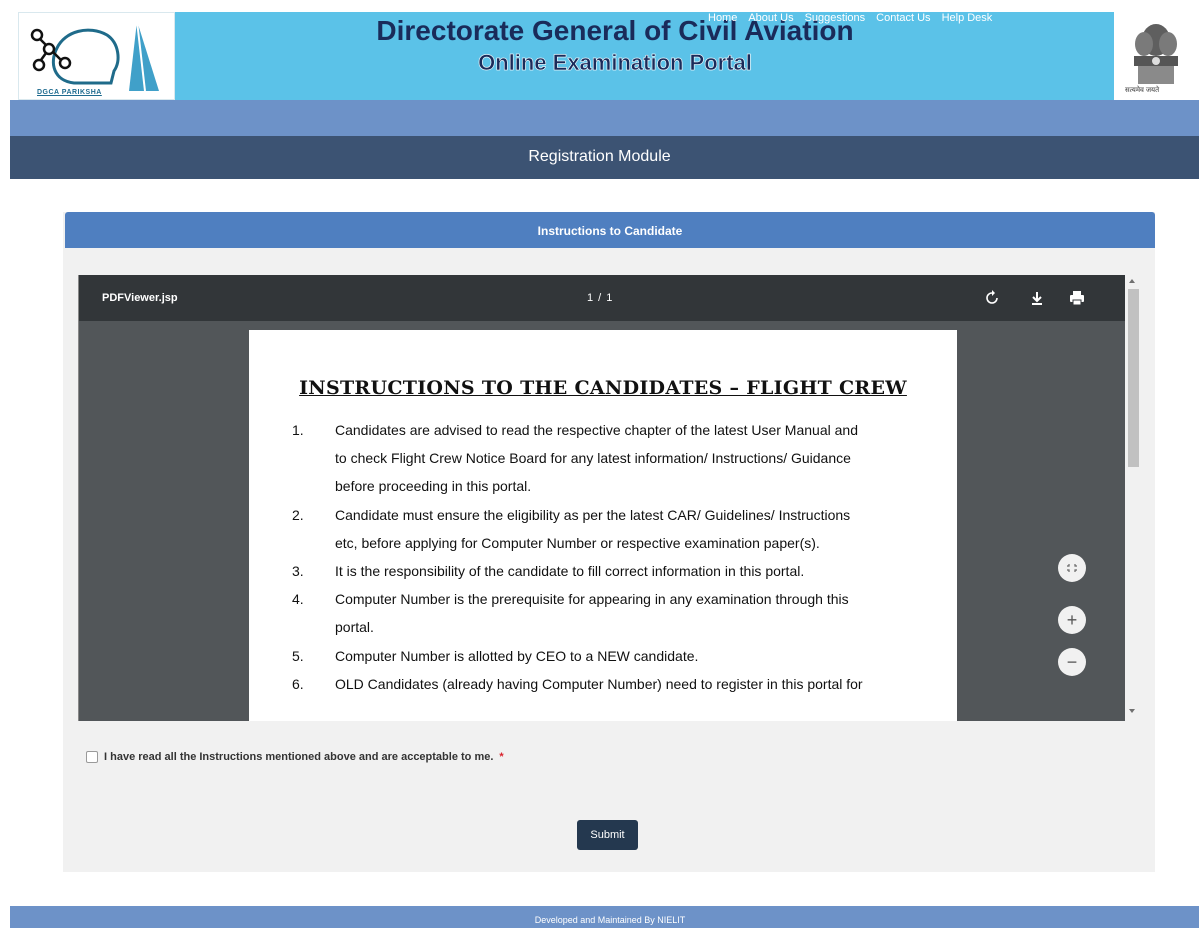 Image resolution: width=1199 pixels, height=928 pixels. Describe the element at coordinates (967, 18) in the screenshot. I see `nav-help-desk: Help Desk` at that location.